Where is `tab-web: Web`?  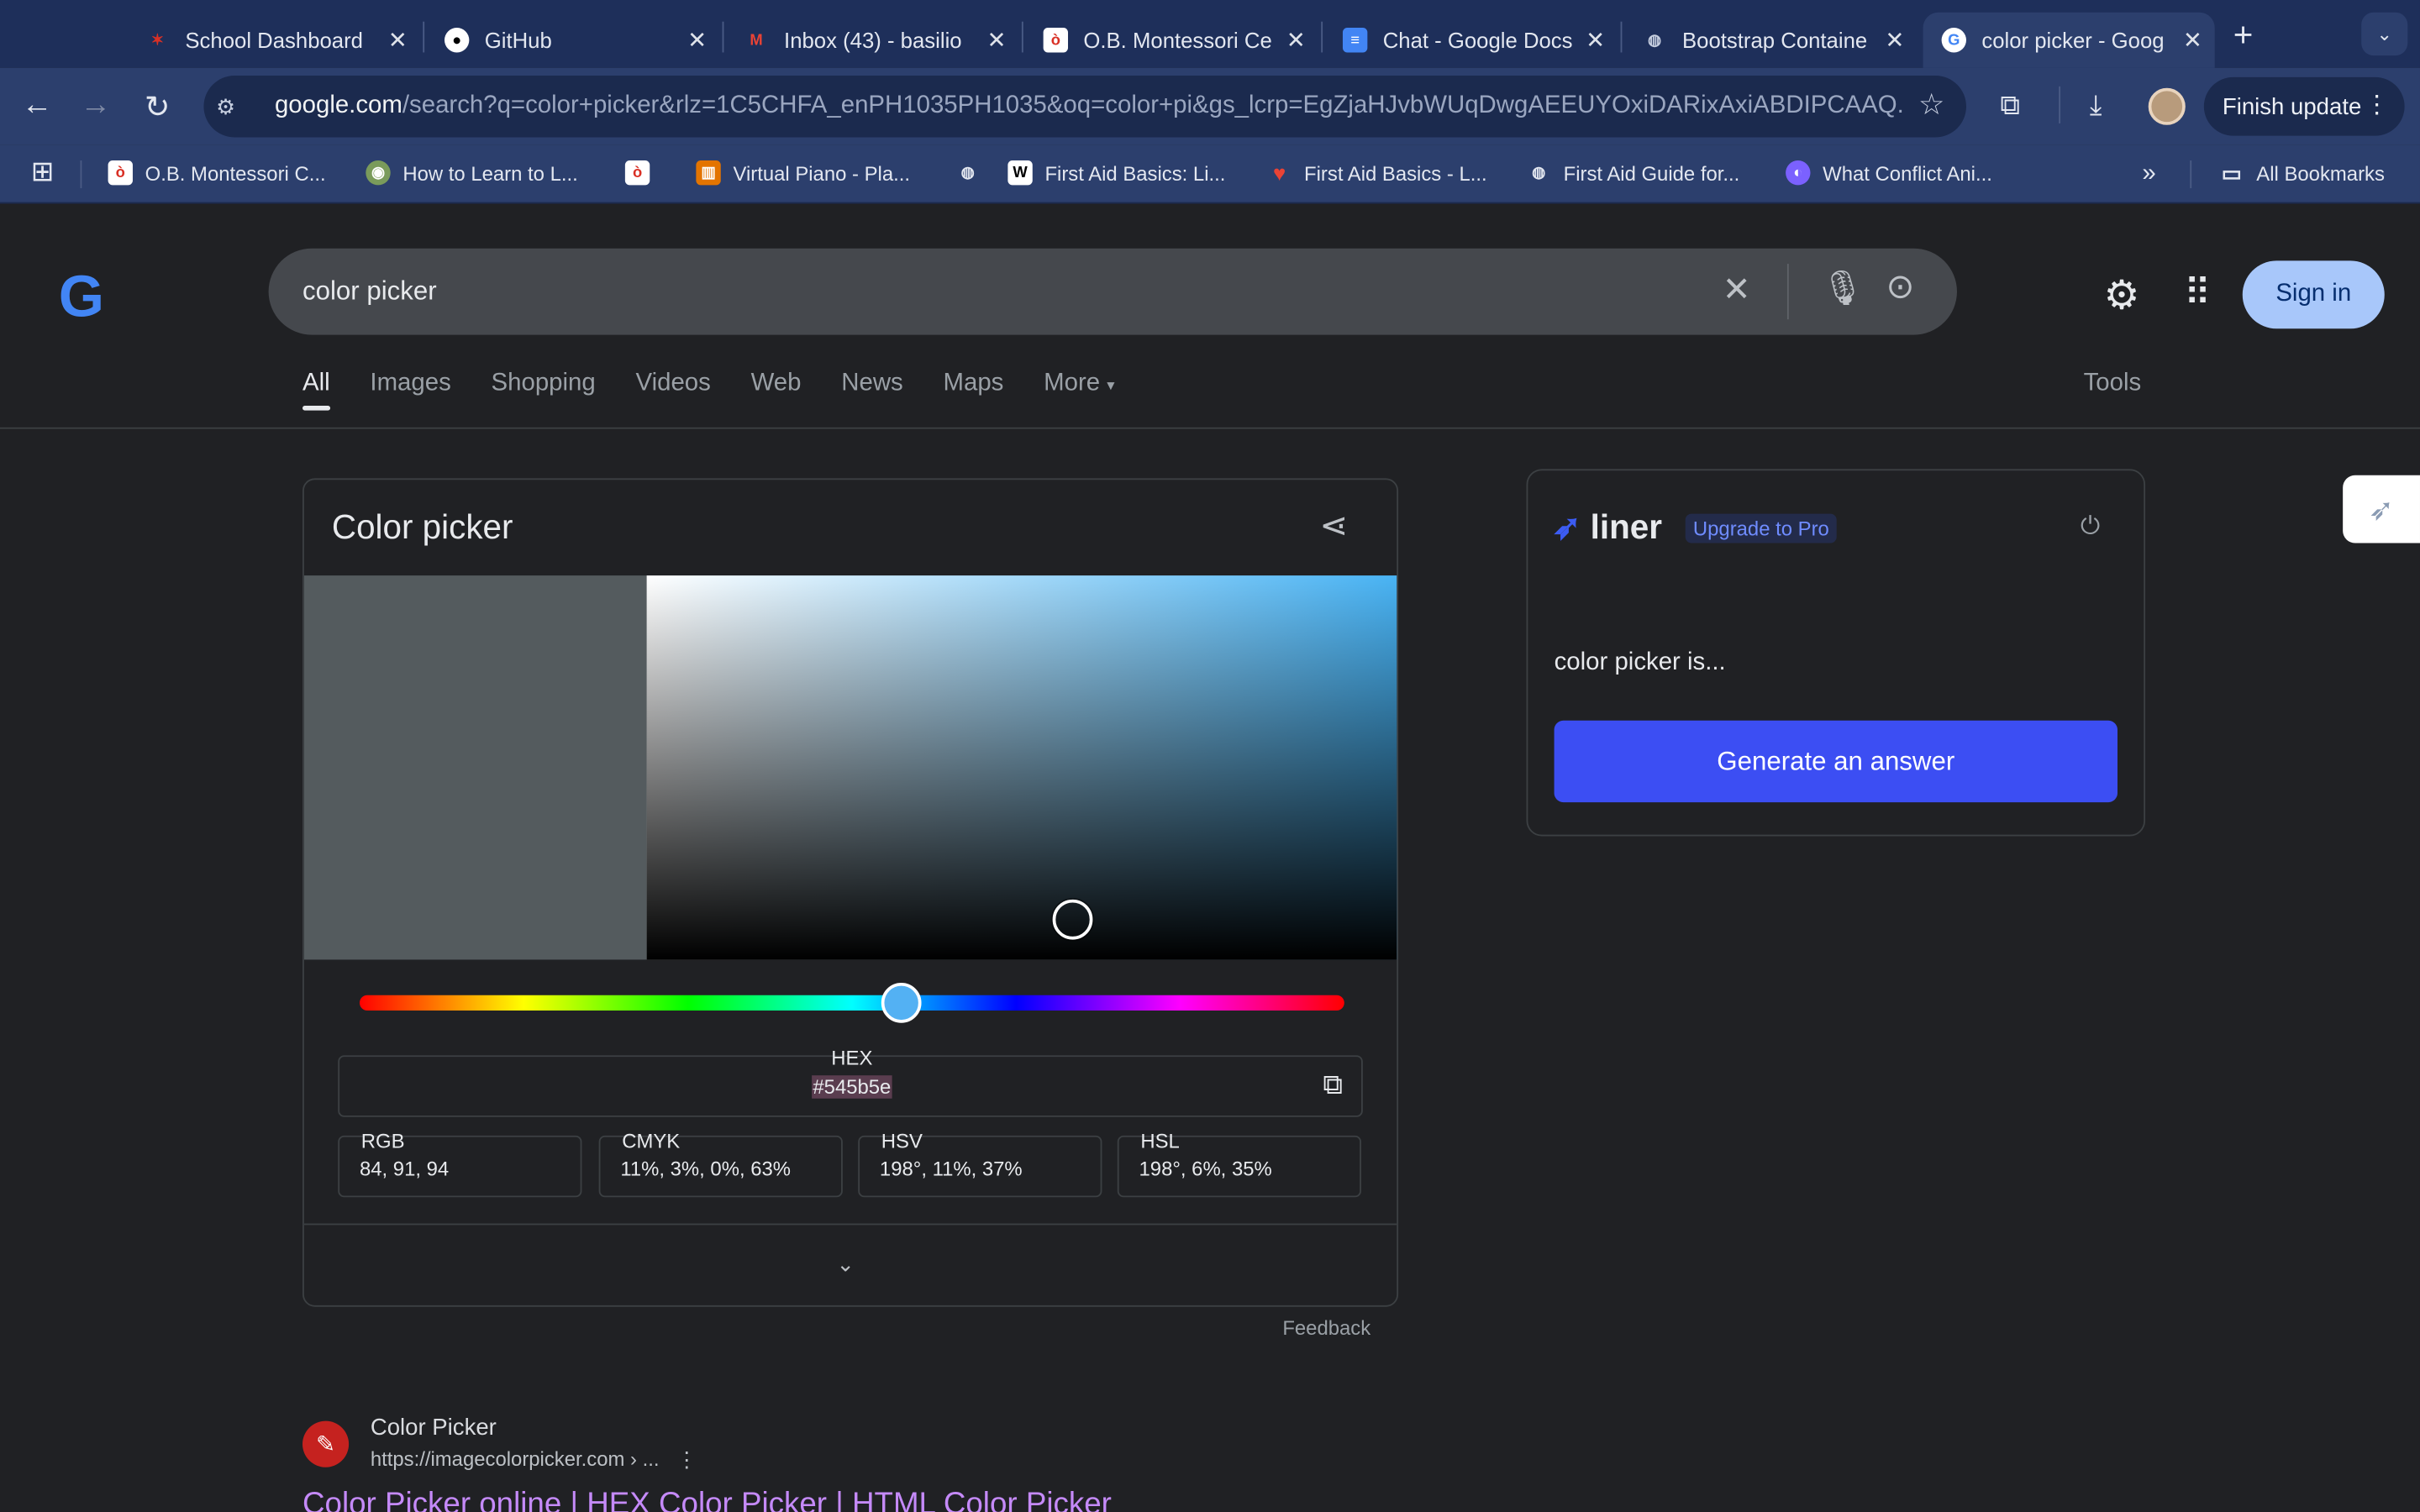
tab-web: Web is located at coordinates (777, 390).